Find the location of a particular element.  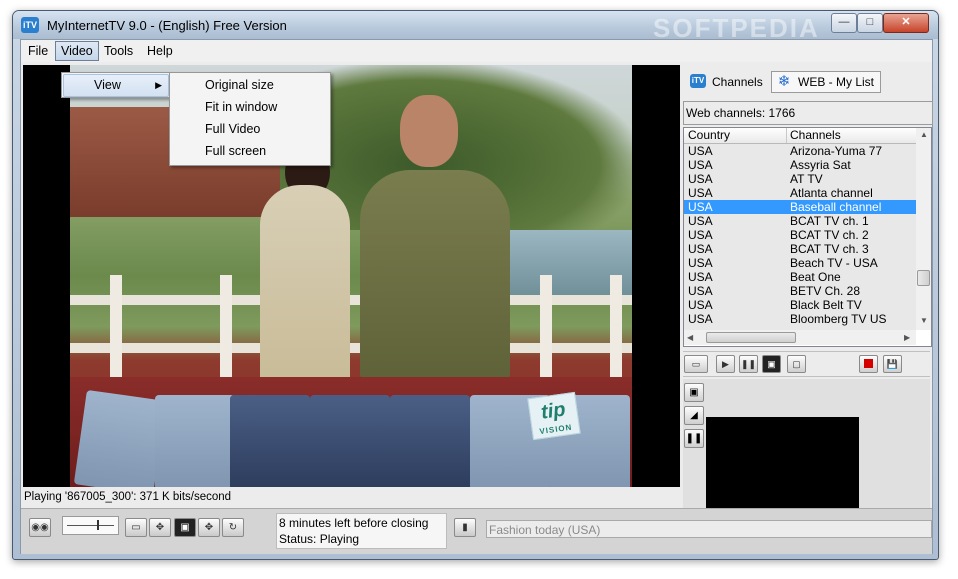

preview-screen is located at coordinates (782, 465).